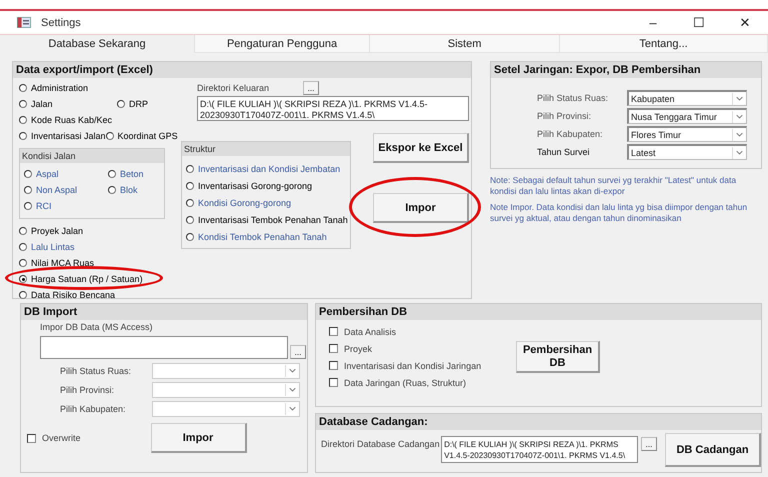 Image resolution: width=768 pixels, height=477 pixels. What do you see at coordinates (198, 438) in the screenshot?
I see `import-button: Impor` at bounding box center [198, 438].